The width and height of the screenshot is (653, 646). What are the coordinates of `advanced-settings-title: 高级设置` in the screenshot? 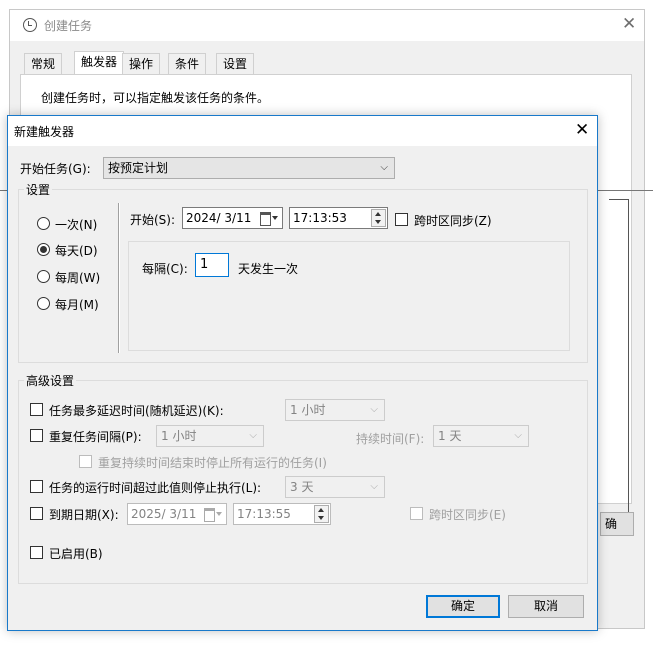 It's located at (50, 380).